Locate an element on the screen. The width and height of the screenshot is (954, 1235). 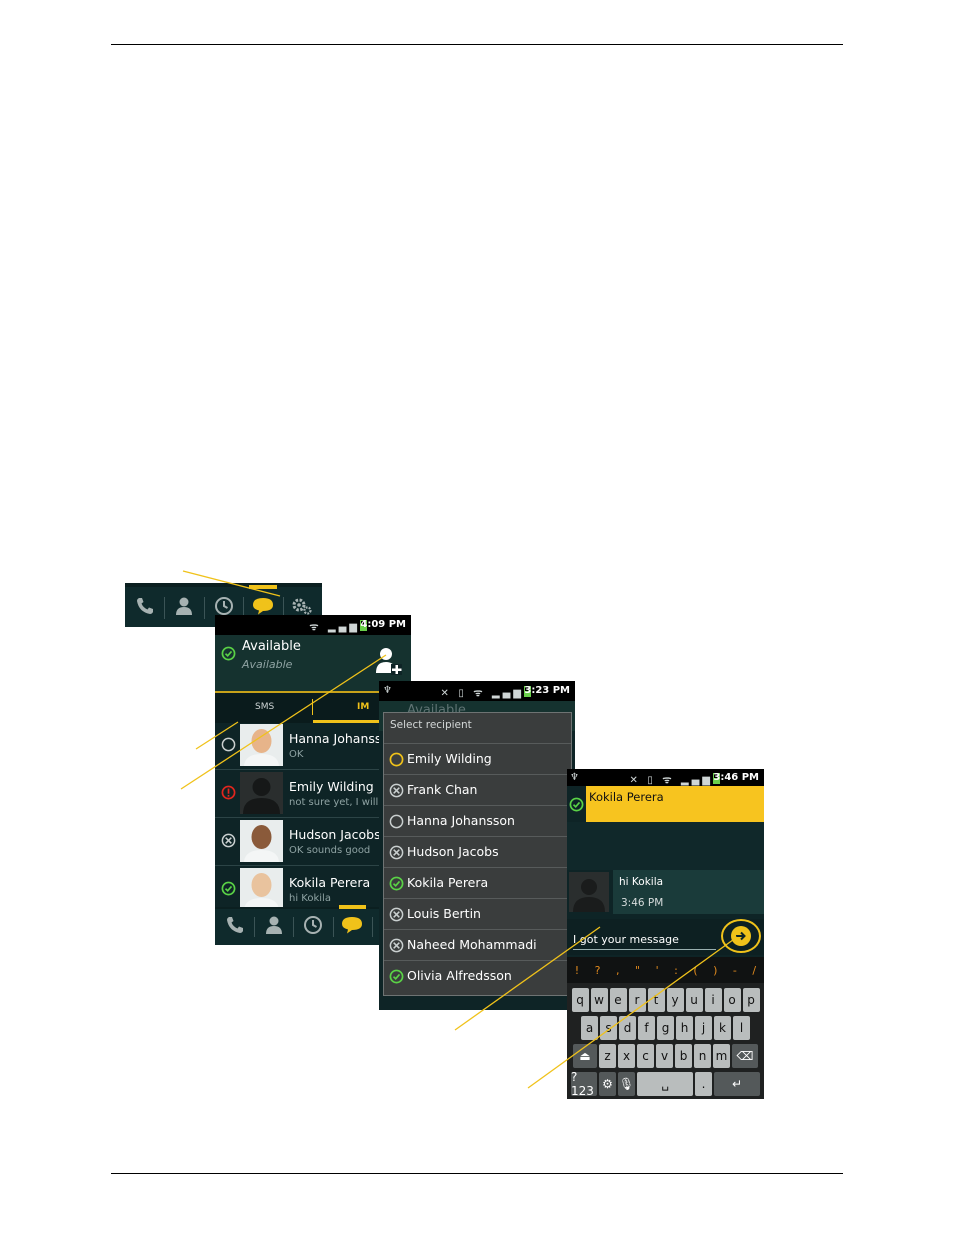
key: e is located at coordinates (618, 1000).